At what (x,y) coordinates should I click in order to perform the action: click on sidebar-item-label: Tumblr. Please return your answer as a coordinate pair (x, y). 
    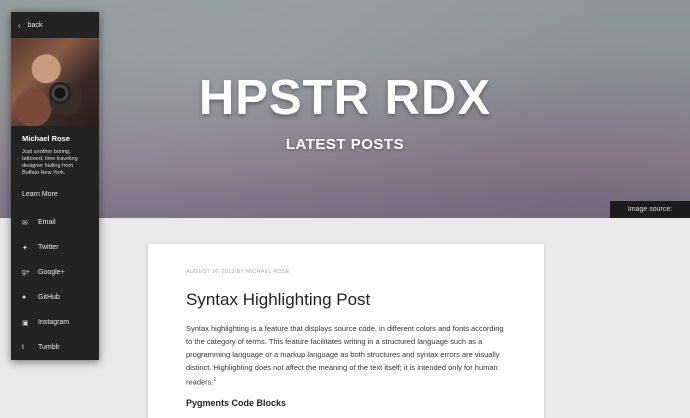
    Looking at the image, I should click on (49, 347).